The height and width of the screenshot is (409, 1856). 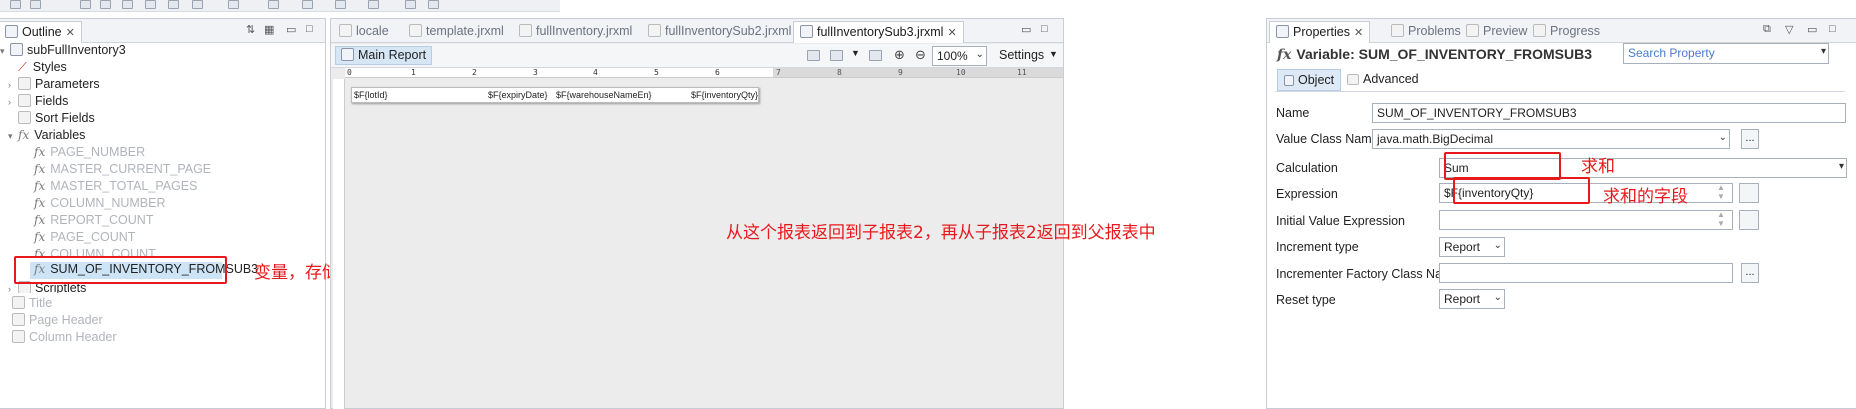 What do you see at coordinates (920, 55) in the screenshot?
I see `zoom-out-icon: ⊖` at bounding box center [920, 55].